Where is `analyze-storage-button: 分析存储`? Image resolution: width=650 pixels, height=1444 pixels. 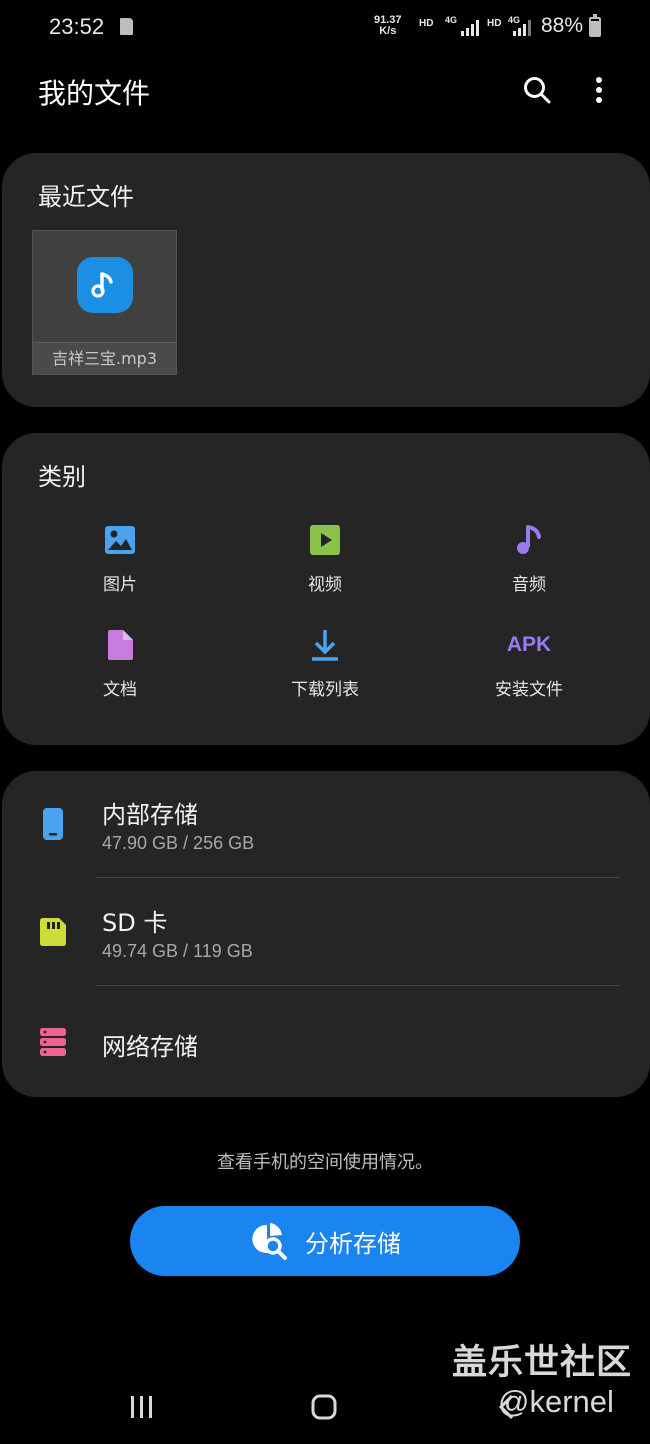
analyze-storage-button: 分析存储 is located at coordinates (325, 1241).